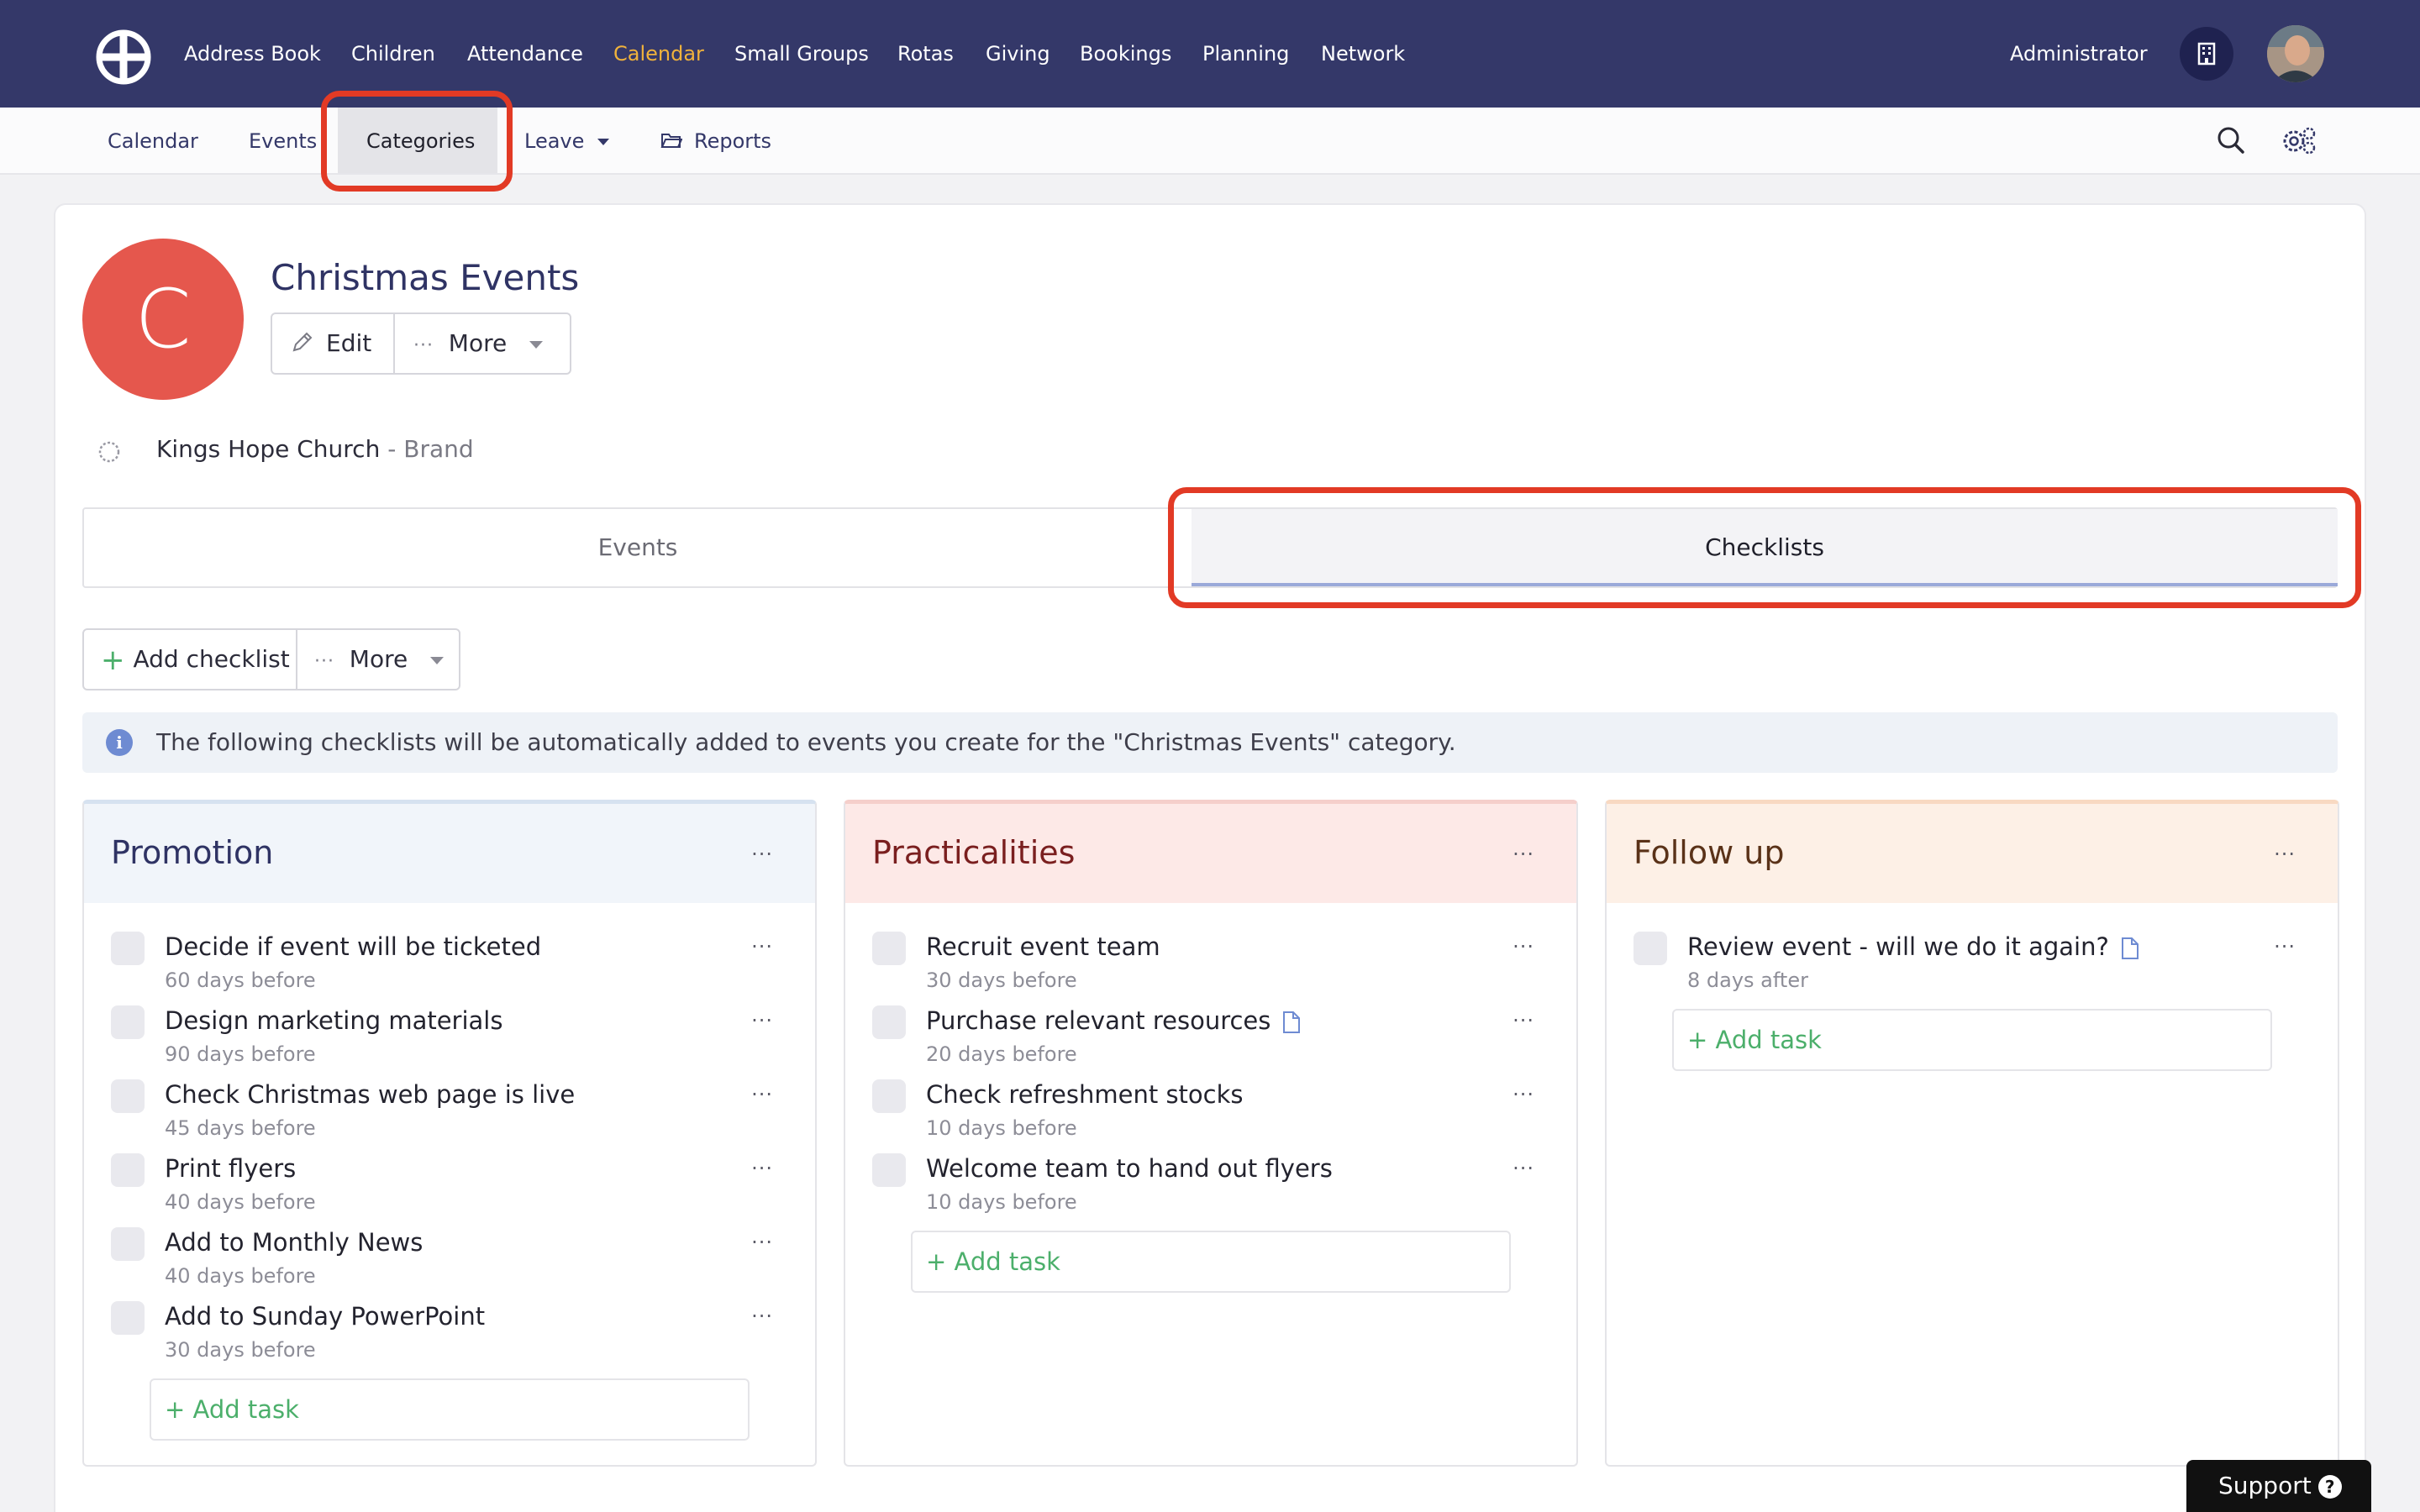 The width and height of the screenshot is (2420, 1512). Describe the element at coordinates (2207, 54) in the screenshot. I see `organisation-button` at that location.